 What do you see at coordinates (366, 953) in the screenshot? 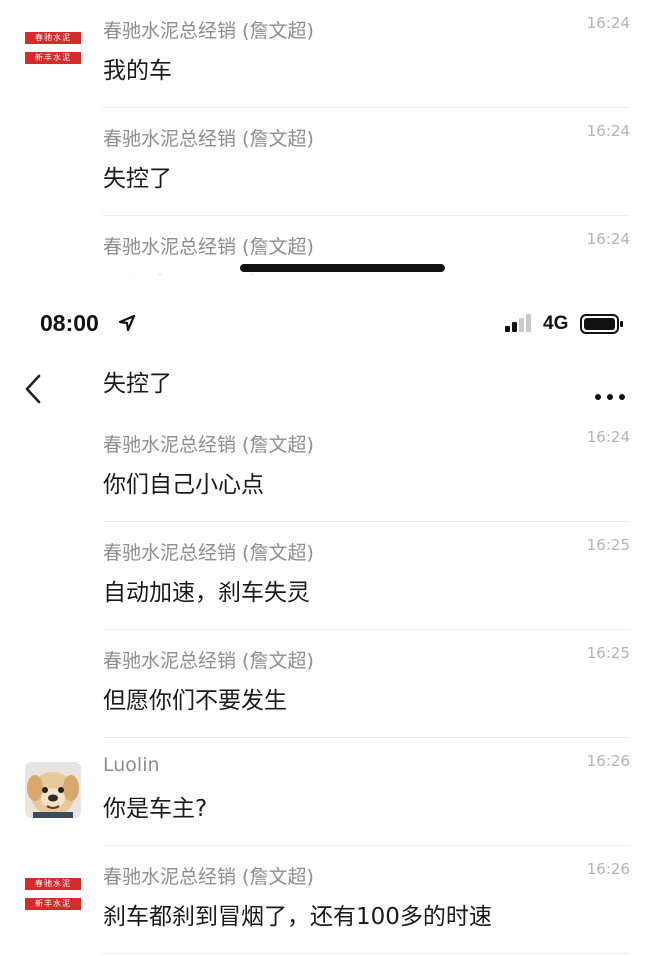
I see `divider` at bounding box center [366, 953].